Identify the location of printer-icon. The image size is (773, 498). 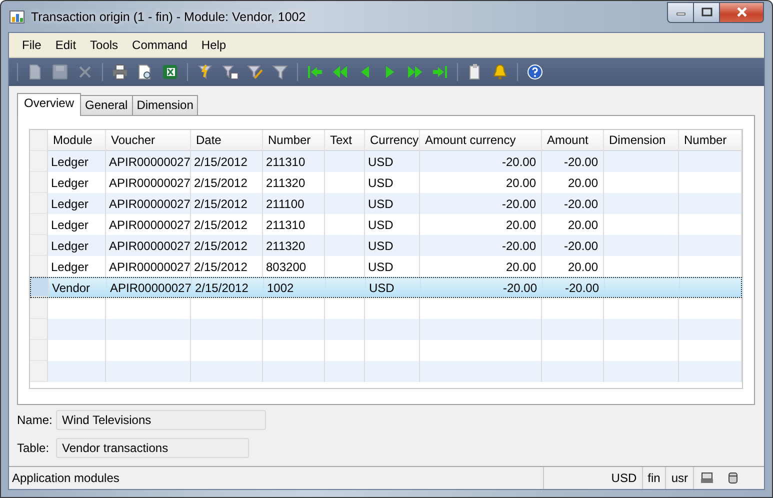
(707, 478).